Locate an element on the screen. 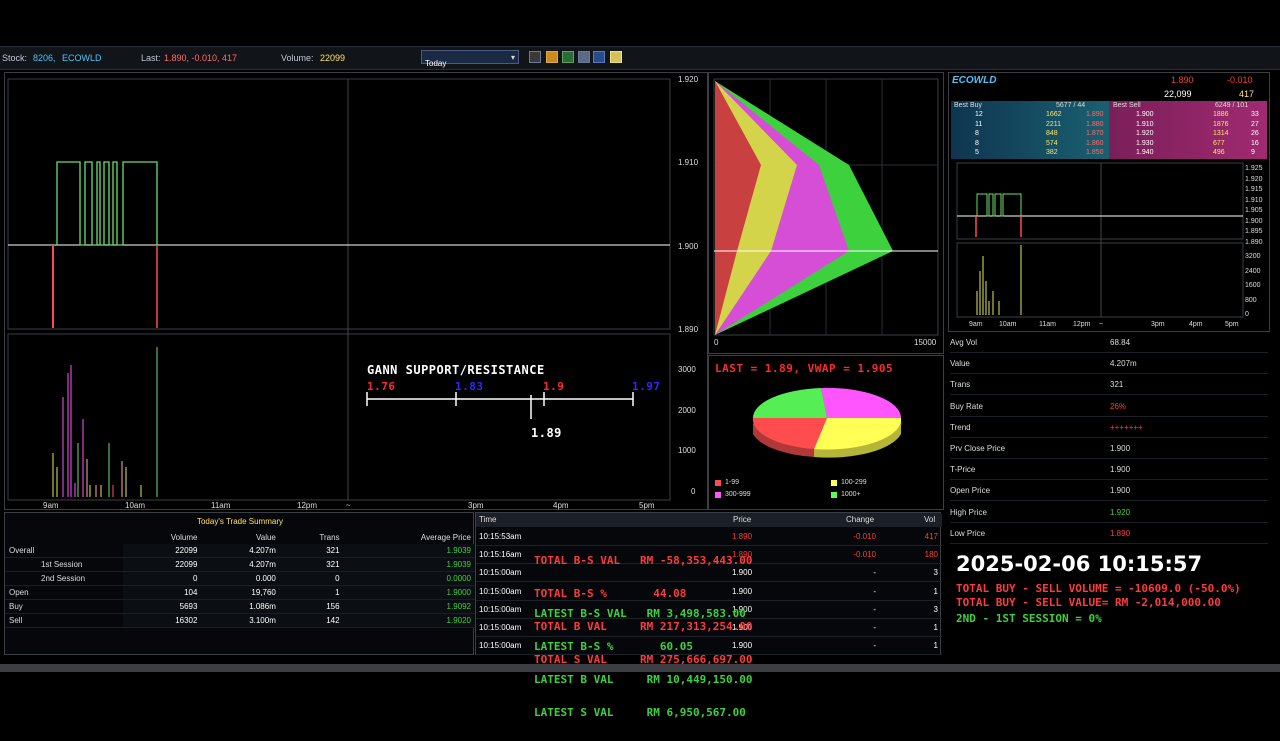 This screenshot has height=741, width=1280. depth-cell: 33 is located at coordinates (1255, 114).